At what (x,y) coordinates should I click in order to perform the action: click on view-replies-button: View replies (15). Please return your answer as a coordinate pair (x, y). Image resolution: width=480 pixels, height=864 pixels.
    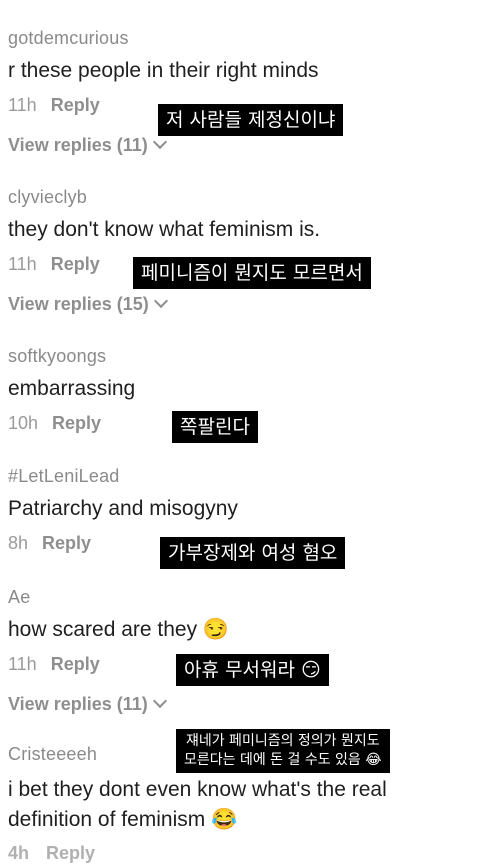
    Looking at the image, I should click on (88, 304).